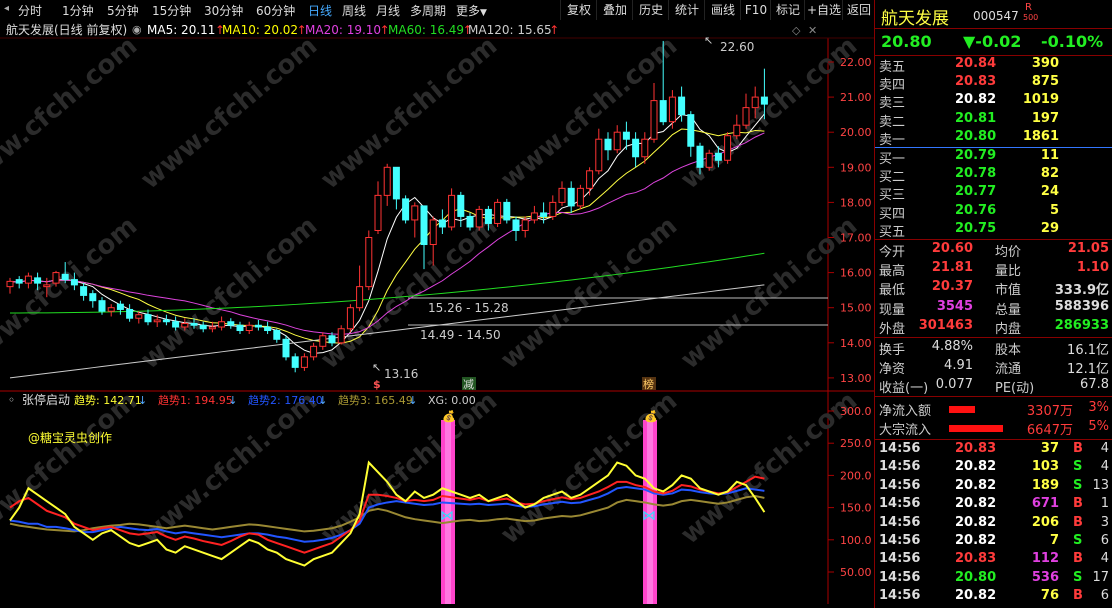  Describe the element at coordinates (354, 10) in the screenshot. I see `period-tab: 周线` at that location.